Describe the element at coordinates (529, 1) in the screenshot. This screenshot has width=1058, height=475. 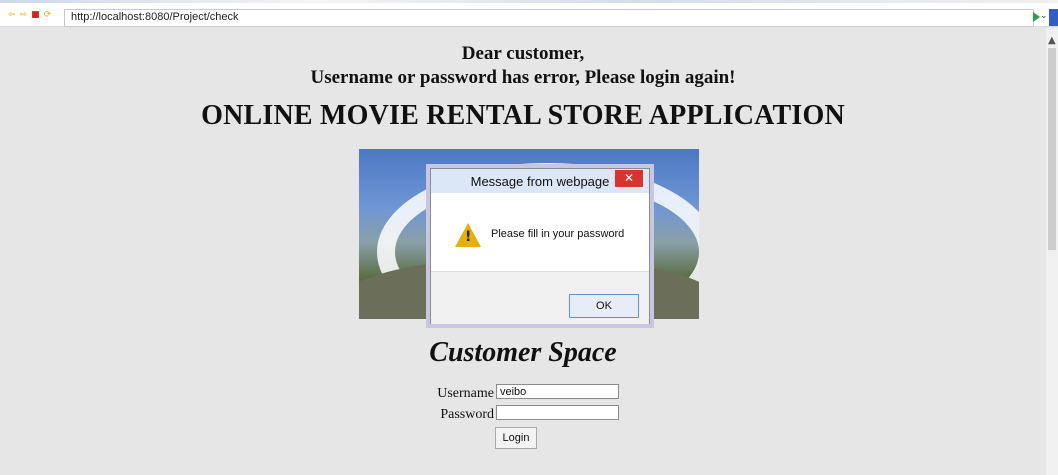
I see `toolbar-strip` at that location.